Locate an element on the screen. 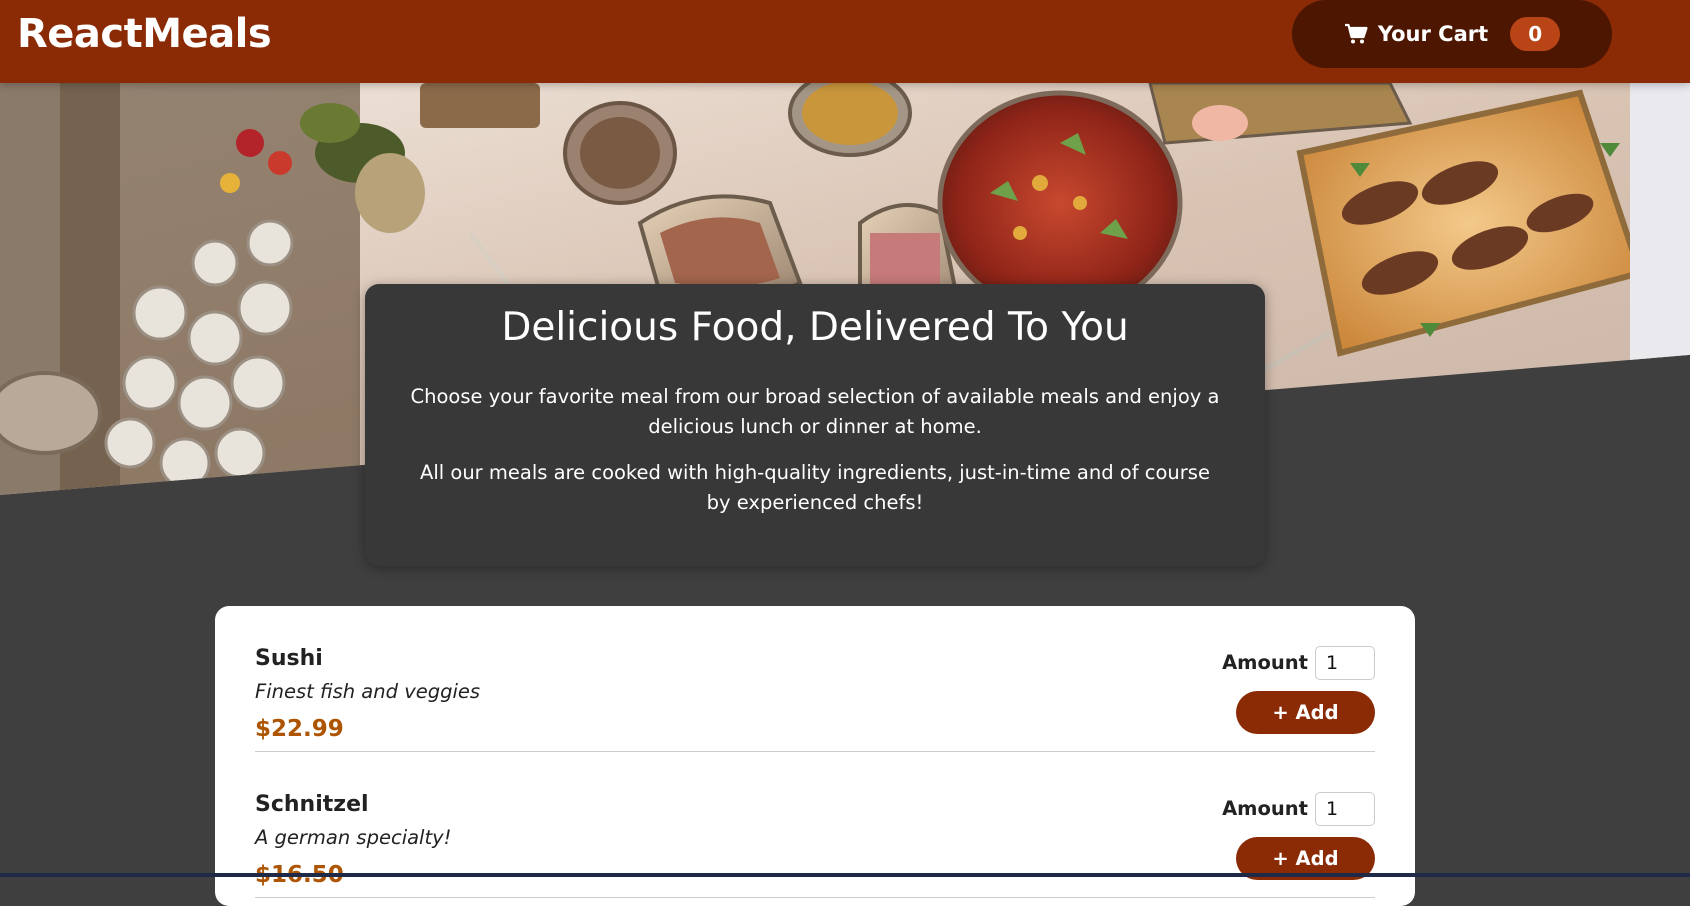 The image size is (1690, 906). header: ReactMeals Your Cart 0 is located at coordinates (845, 41).